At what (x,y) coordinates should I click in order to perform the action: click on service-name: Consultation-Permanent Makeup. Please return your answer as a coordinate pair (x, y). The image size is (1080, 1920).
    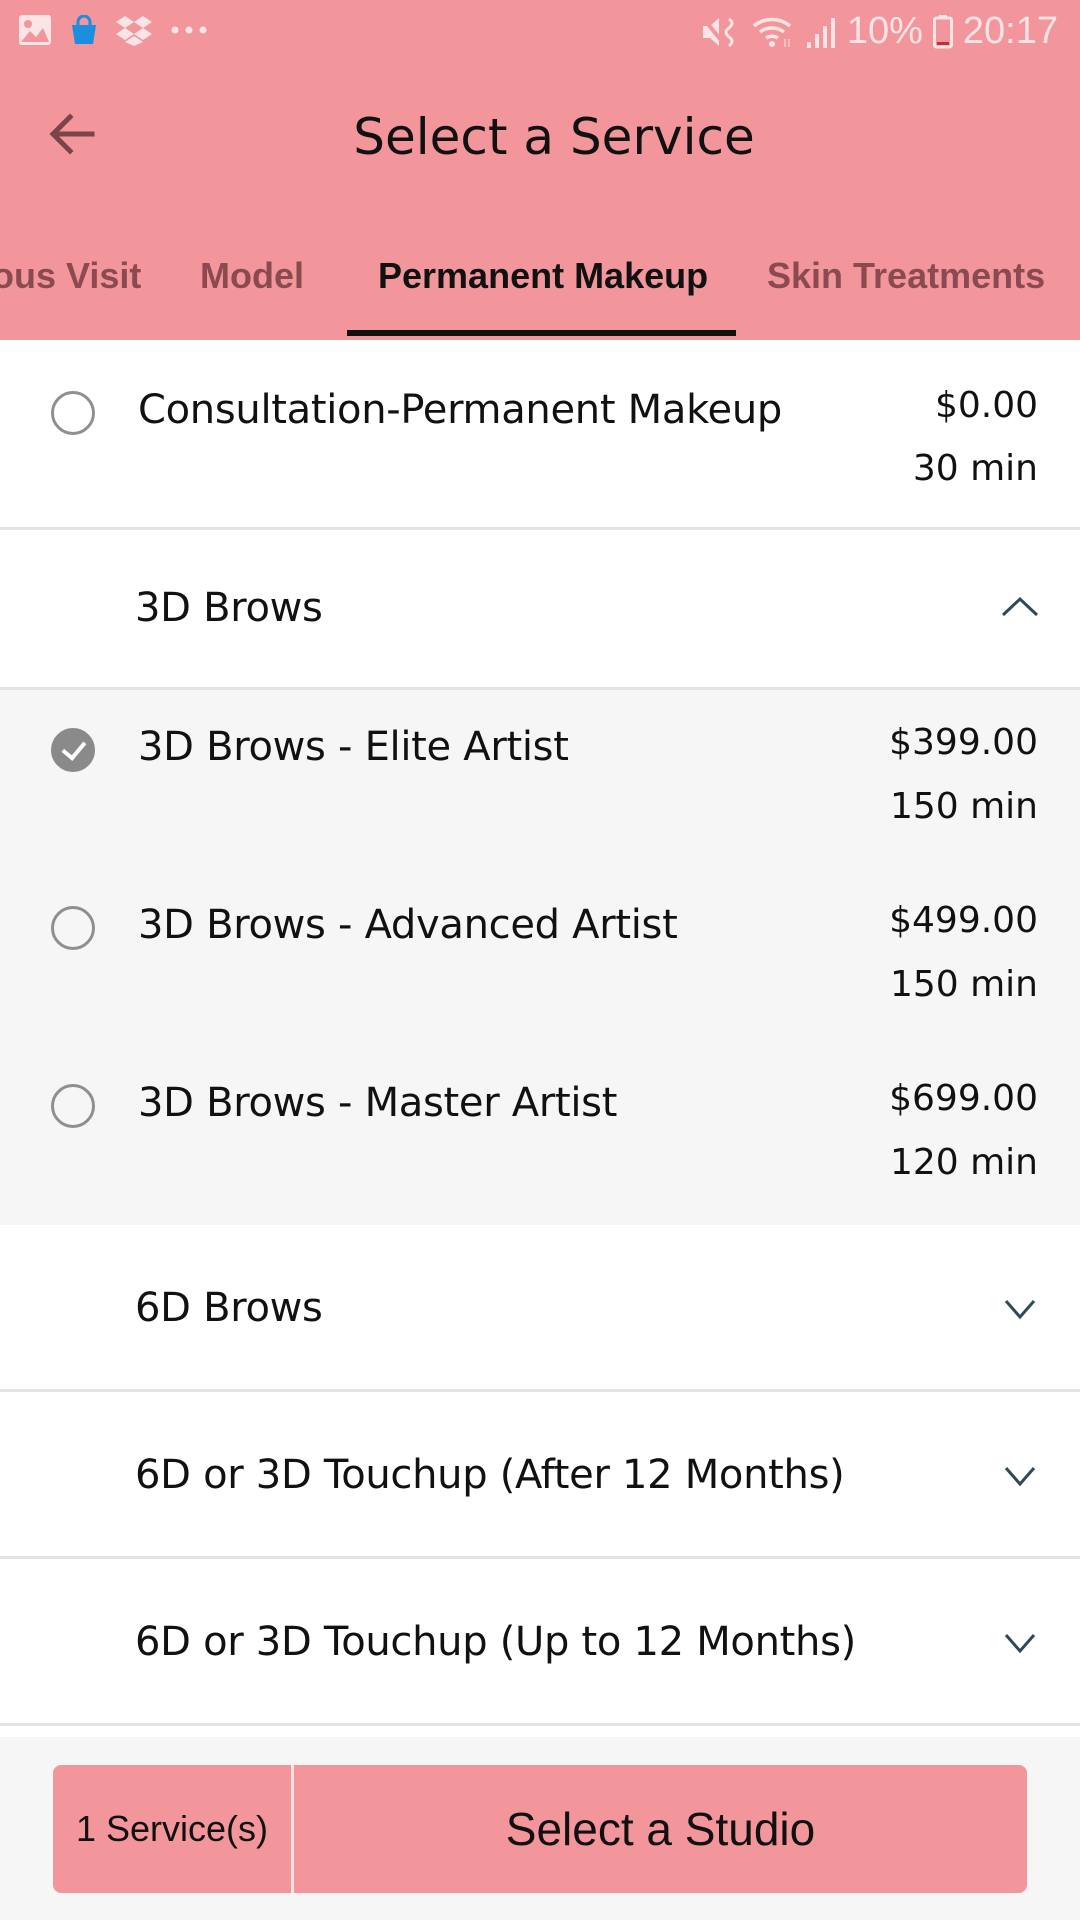
    Looking at the image, I should click on (460, 410).